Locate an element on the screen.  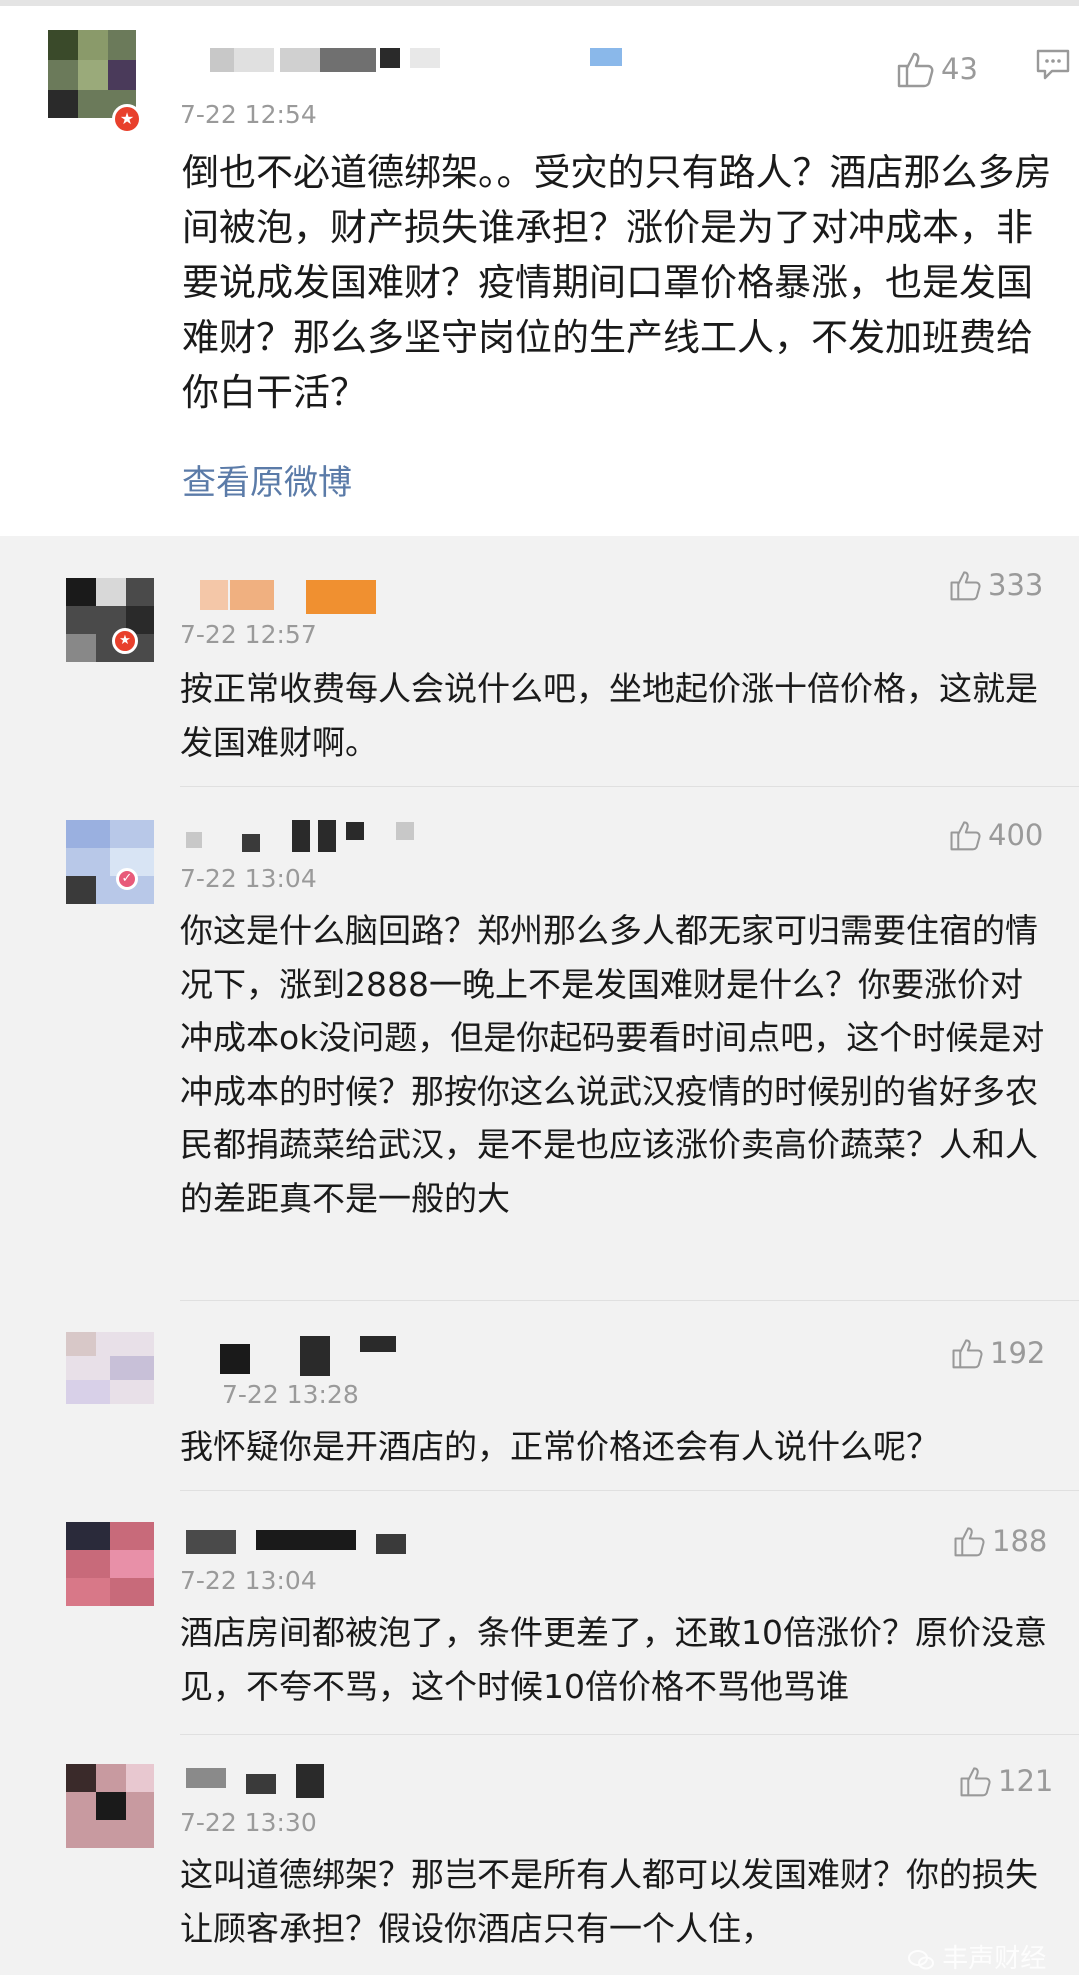
watermark: 丰声财经 is located at coordinates (977, 1956).